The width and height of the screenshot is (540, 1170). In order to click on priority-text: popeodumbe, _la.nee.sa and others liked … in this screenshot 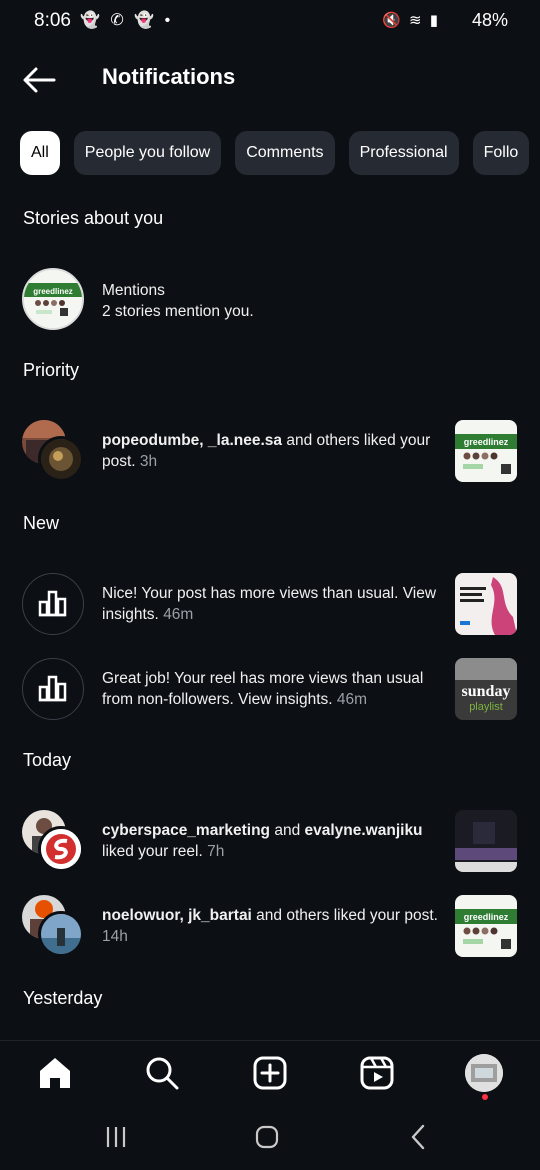, I will do `click(272, 451)`.